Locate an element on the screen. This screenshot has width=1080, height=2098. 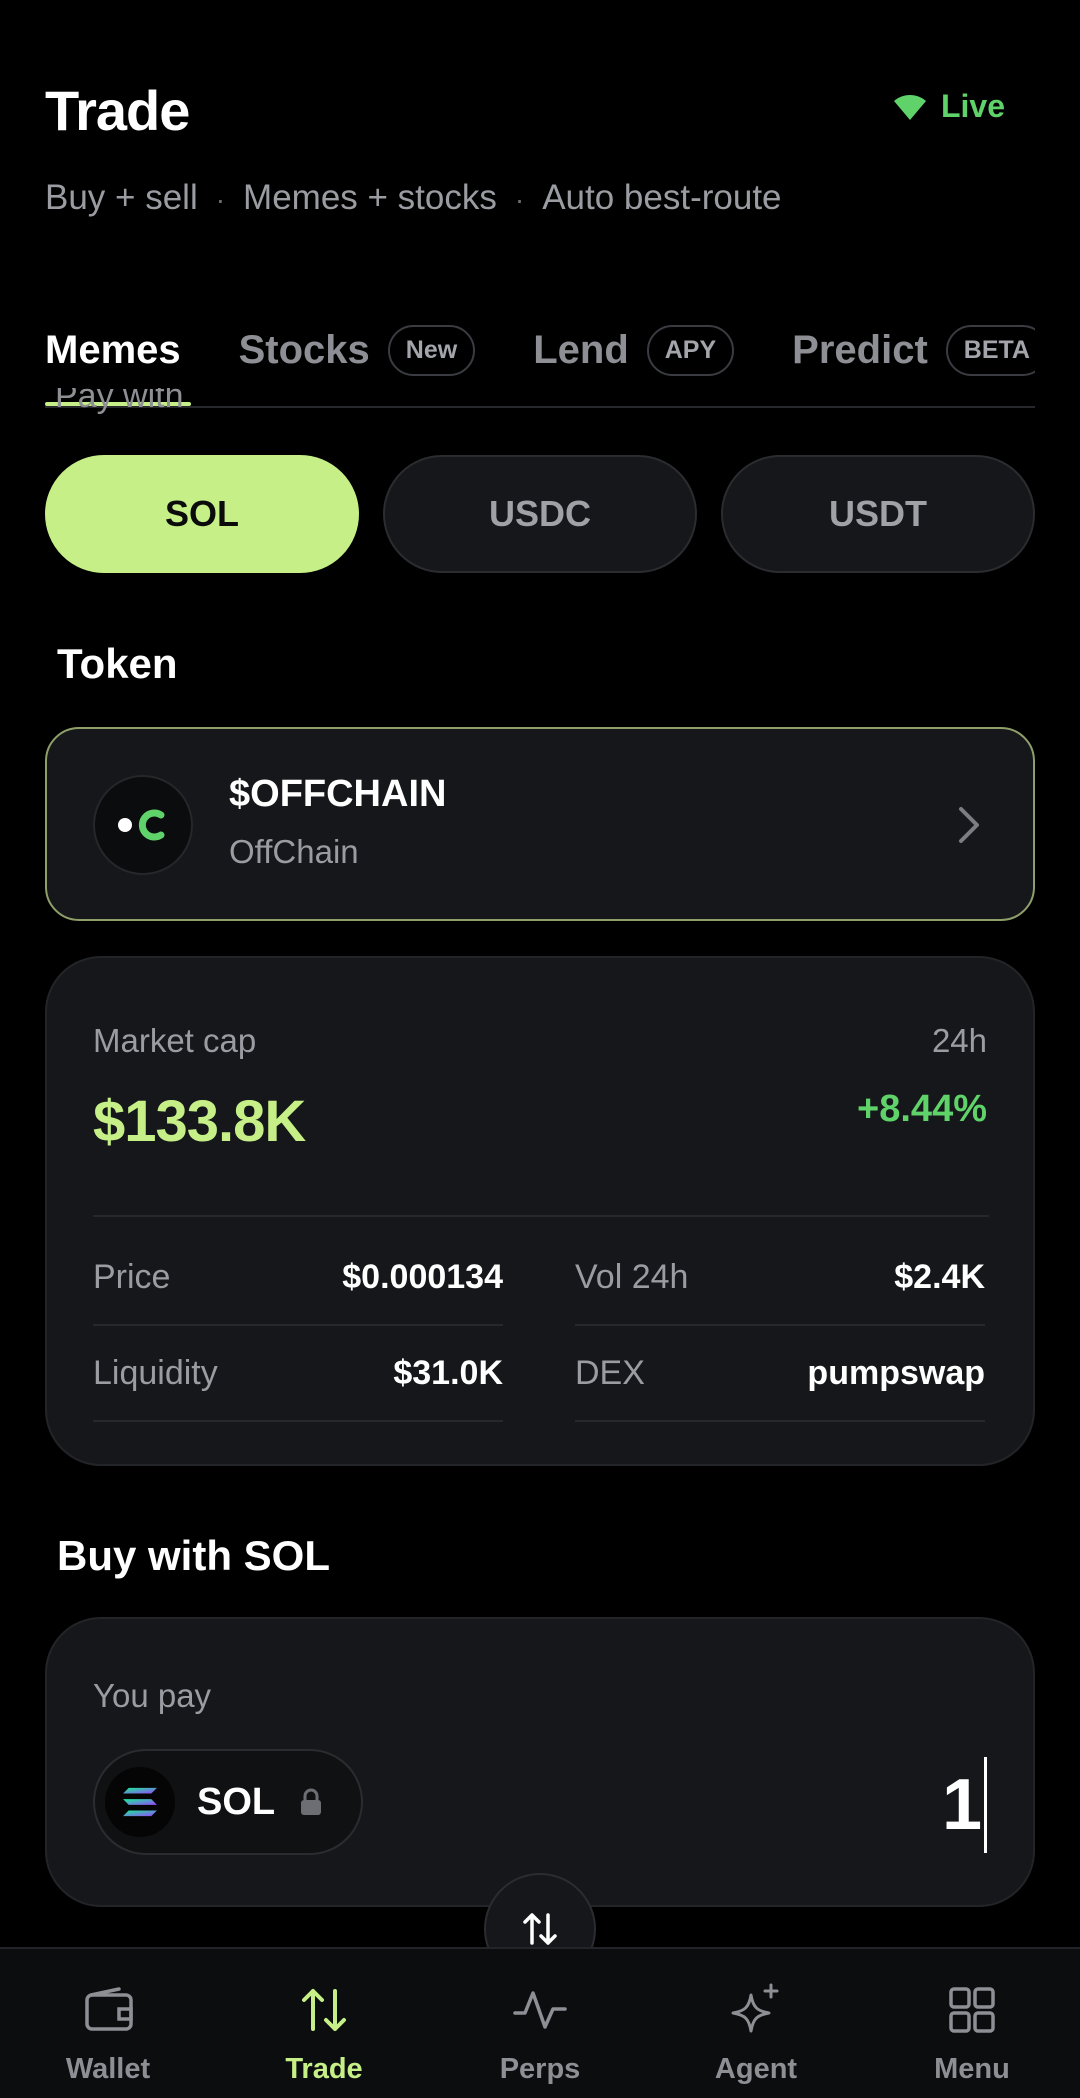
stat-label: Liquidity is located at coordinates (155, 1373).